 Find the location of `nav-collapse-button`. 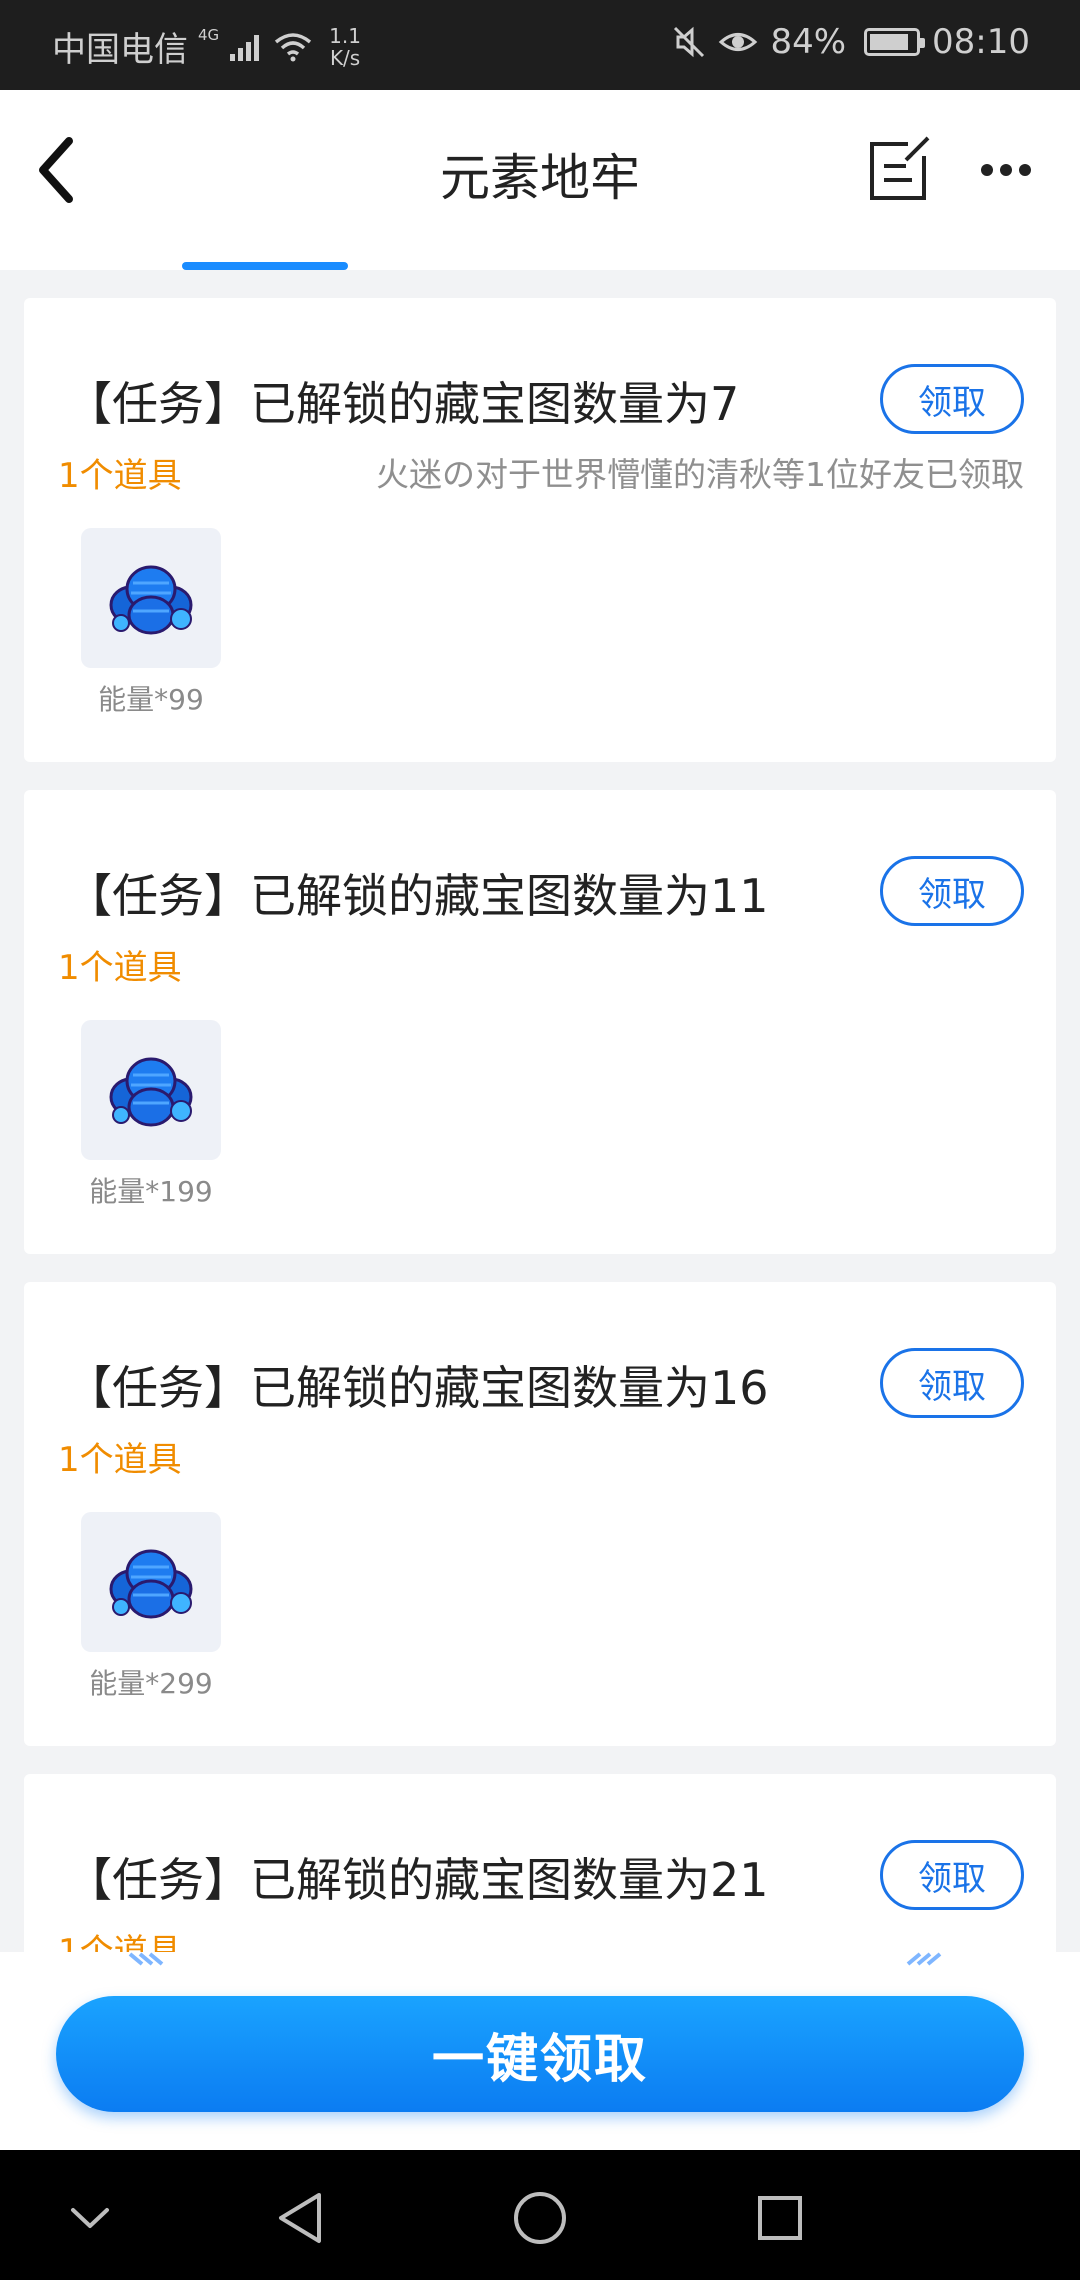

nav-collapse-button is located at coordinates (90, 2218).